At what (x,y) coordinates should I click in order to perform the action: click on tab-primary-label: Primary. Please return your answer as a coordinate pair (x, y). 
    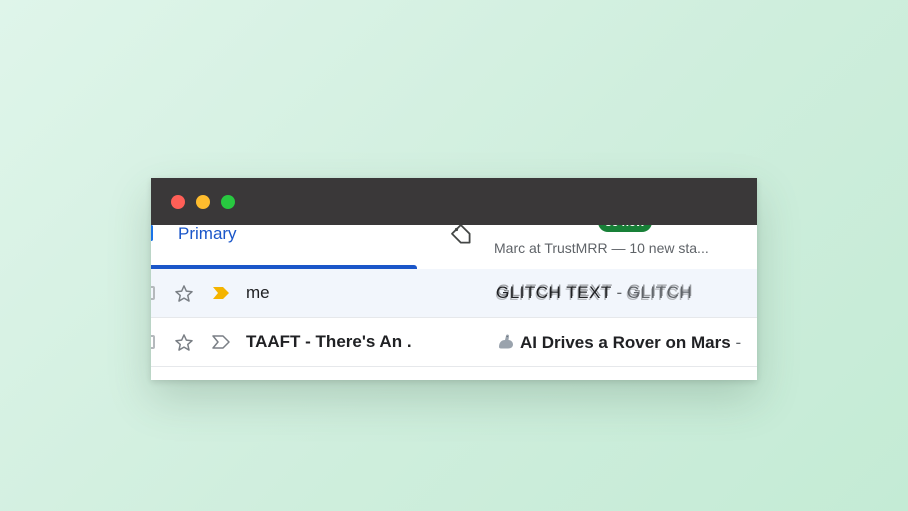
    Looking at the image, I should click on (207, 233).